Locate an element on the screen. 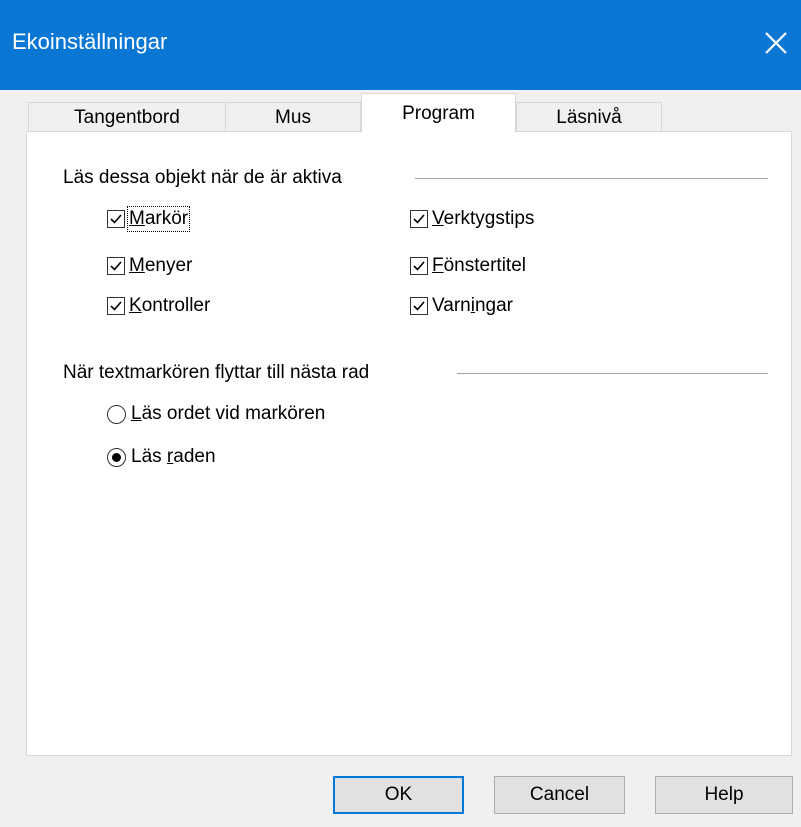 This screenshot has width=801, height=827. ok-button: OK is located at coordinates (398, 795).